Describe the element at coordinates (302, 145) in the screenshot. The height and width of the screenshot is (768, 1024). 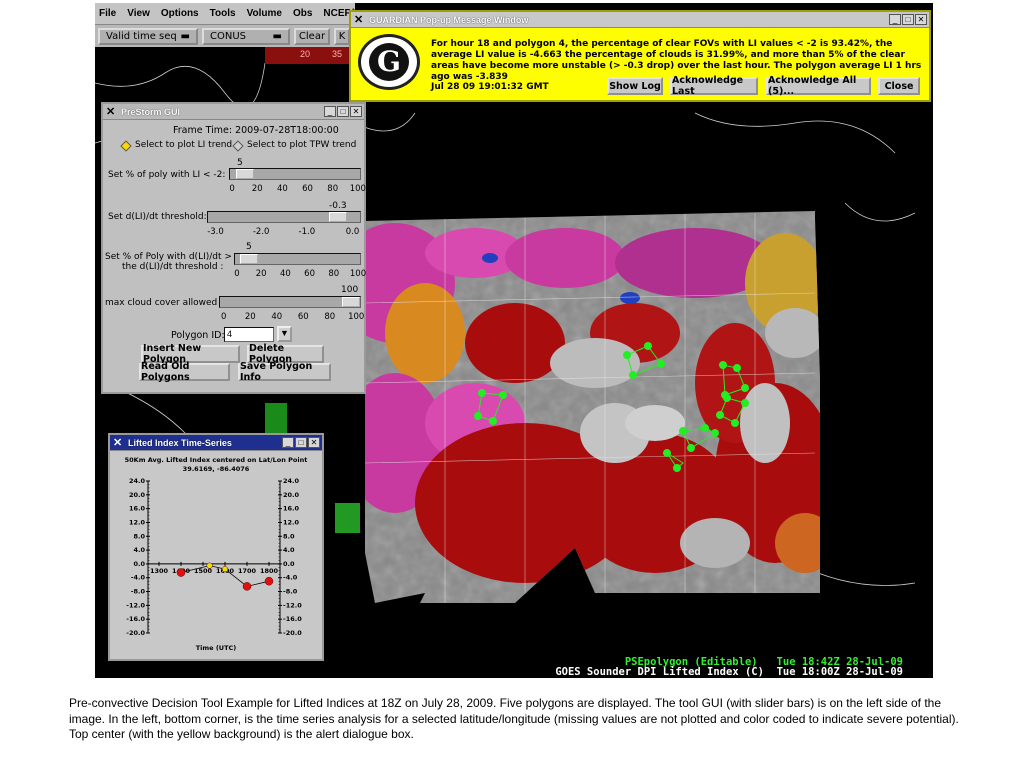
I see `radio-tpw-label: Select to plot TPW trend` at that location.